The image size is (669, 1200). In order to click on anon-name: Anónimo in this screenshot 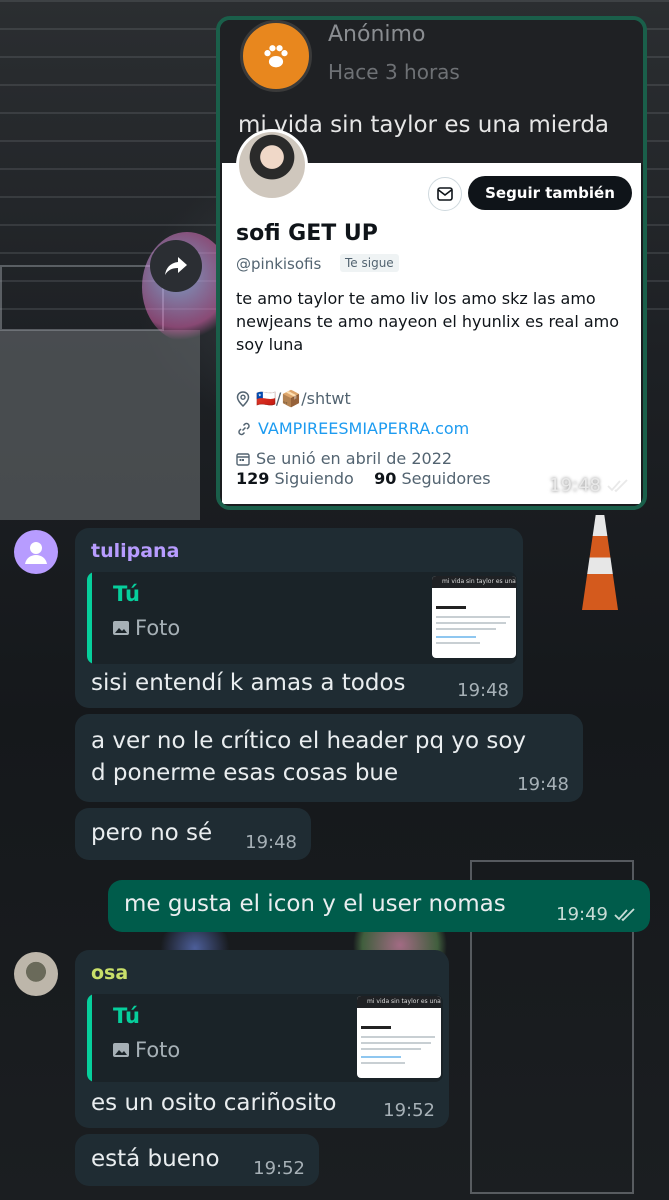, I will do `click(377, 34)`.